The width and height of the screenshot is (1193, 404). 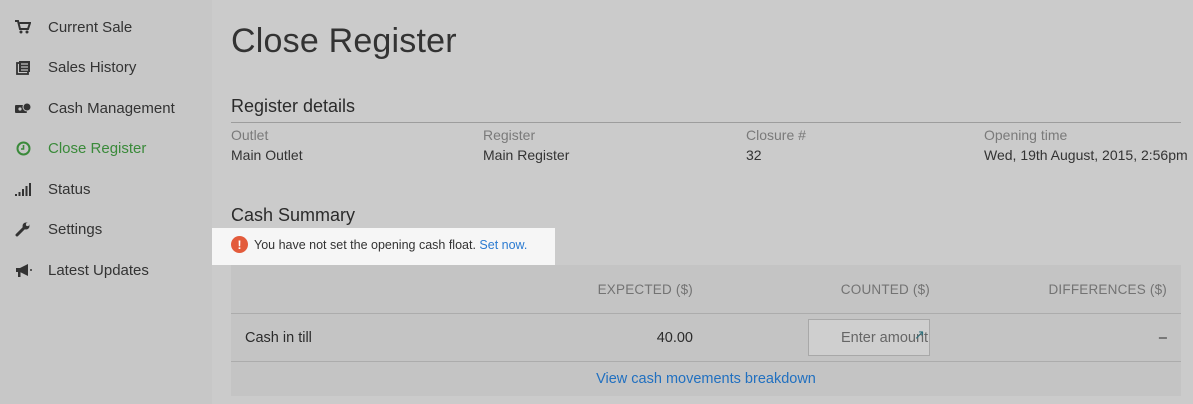 I want to click on divider, so click(x=706, y=122).